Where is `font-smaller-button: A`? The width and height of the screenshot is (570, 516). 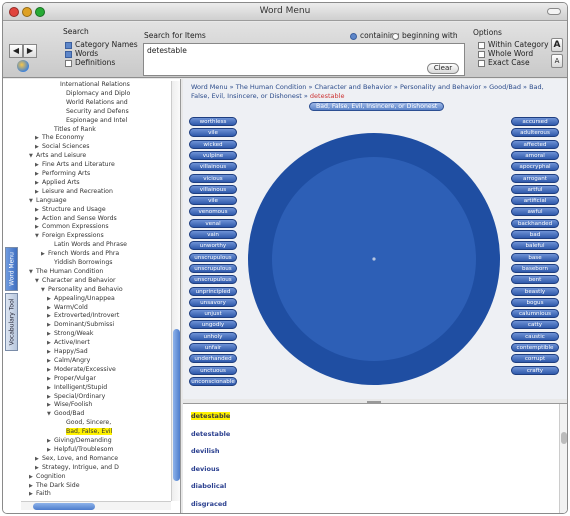
font-smaller-button: A is located at coordinates (557, 61).